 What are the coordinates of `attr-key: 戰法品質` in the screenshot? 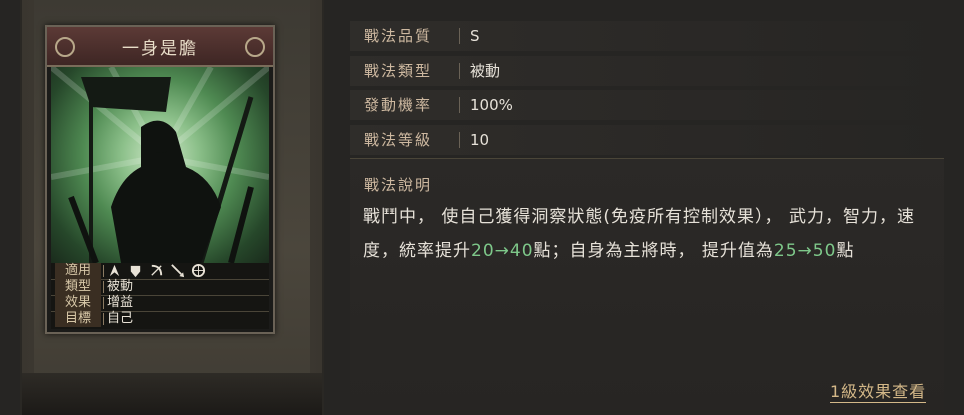 It's located at (398, 36).